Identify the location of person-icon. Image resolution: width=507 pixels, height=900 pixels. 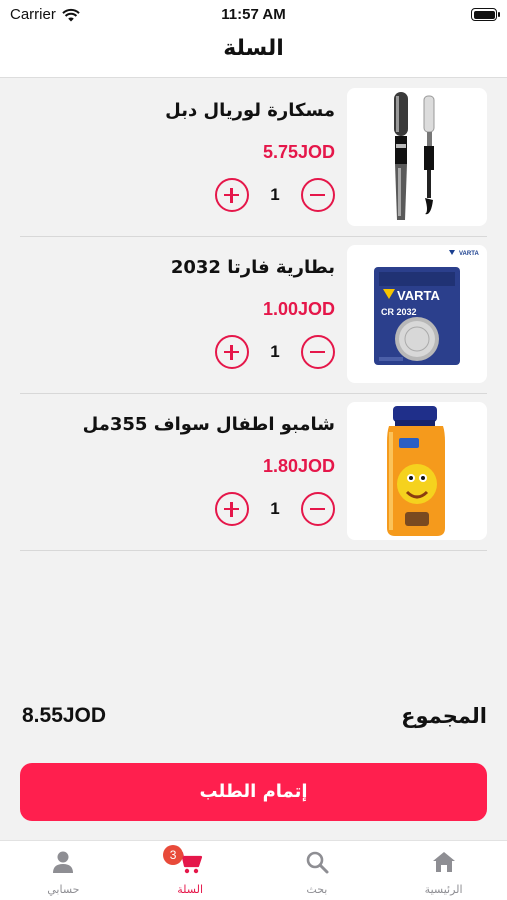
(63, 862).